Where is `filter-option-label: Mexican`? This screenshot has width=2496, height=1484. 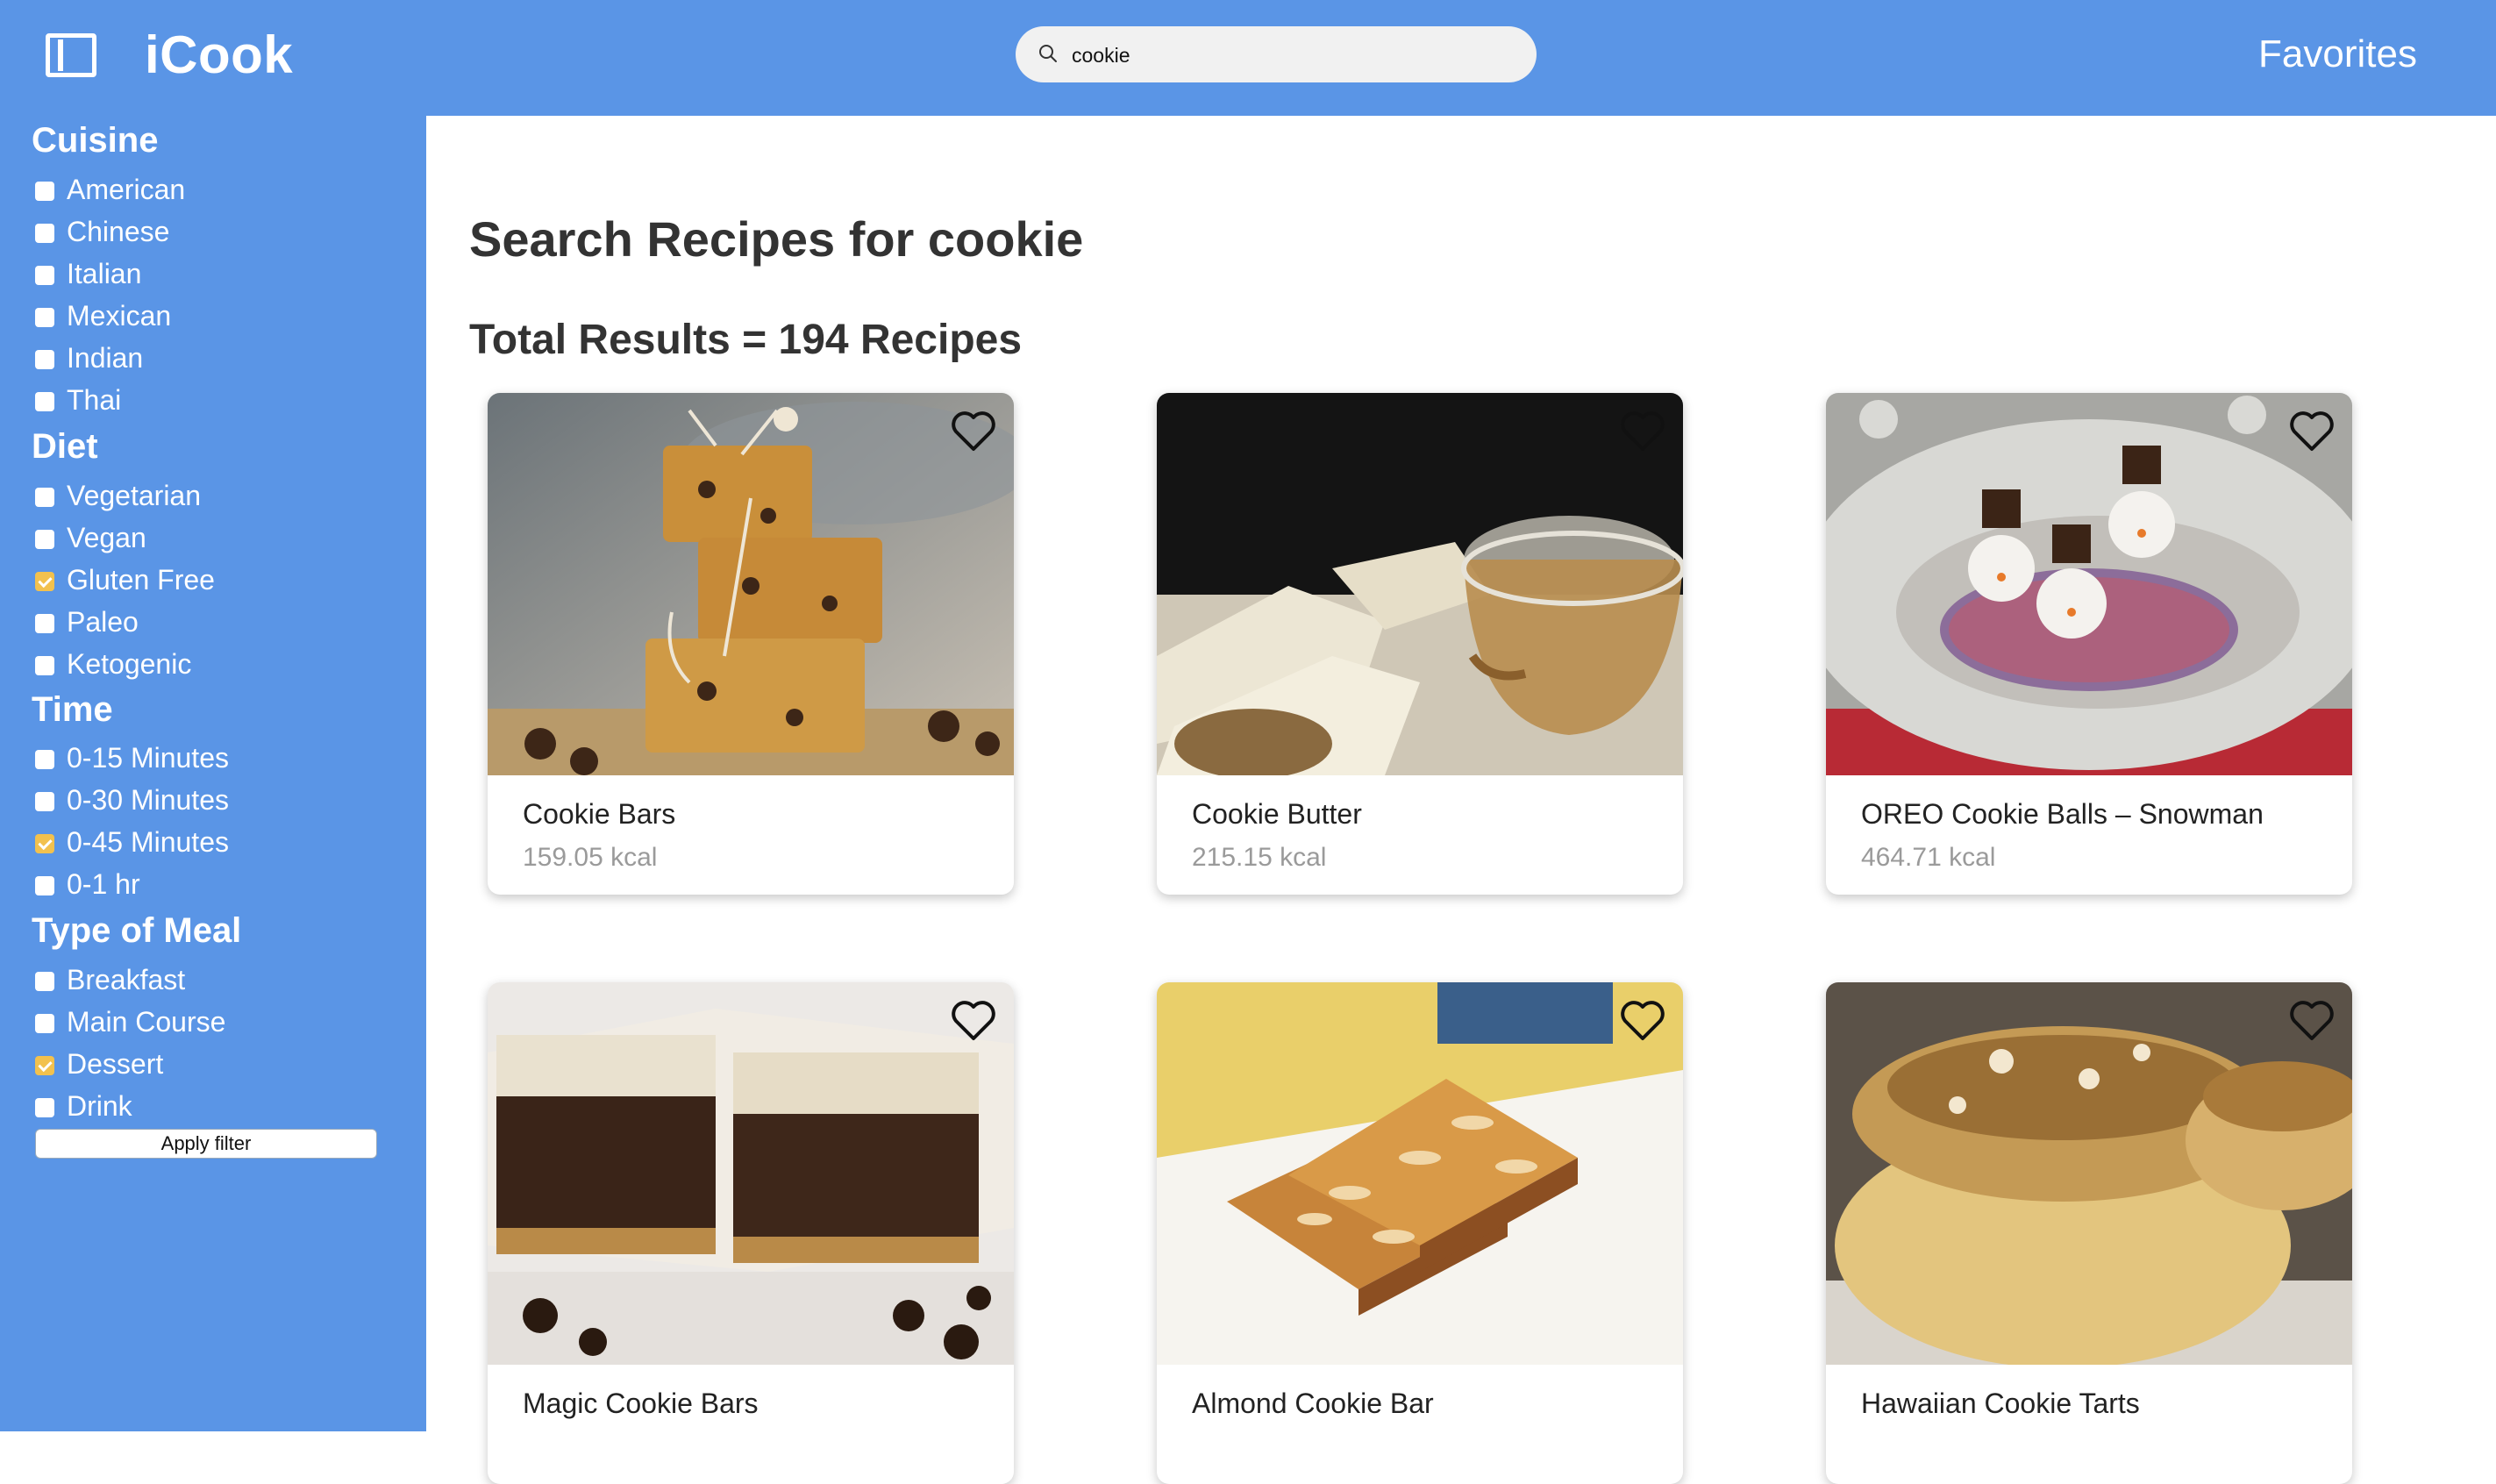 filter-option-label: Mexican is located at coordinates (120, 316).